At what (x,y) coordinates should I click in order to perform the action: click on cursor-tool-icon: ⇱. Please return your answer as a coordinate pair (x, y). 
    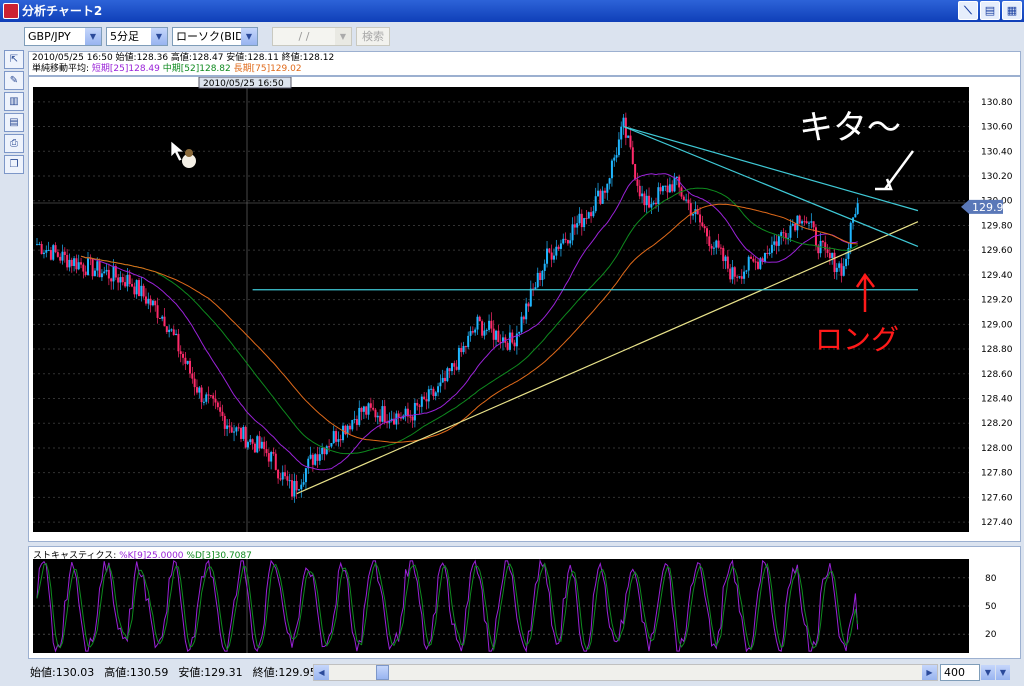
    Looking at the image, I should click on (14, 59).